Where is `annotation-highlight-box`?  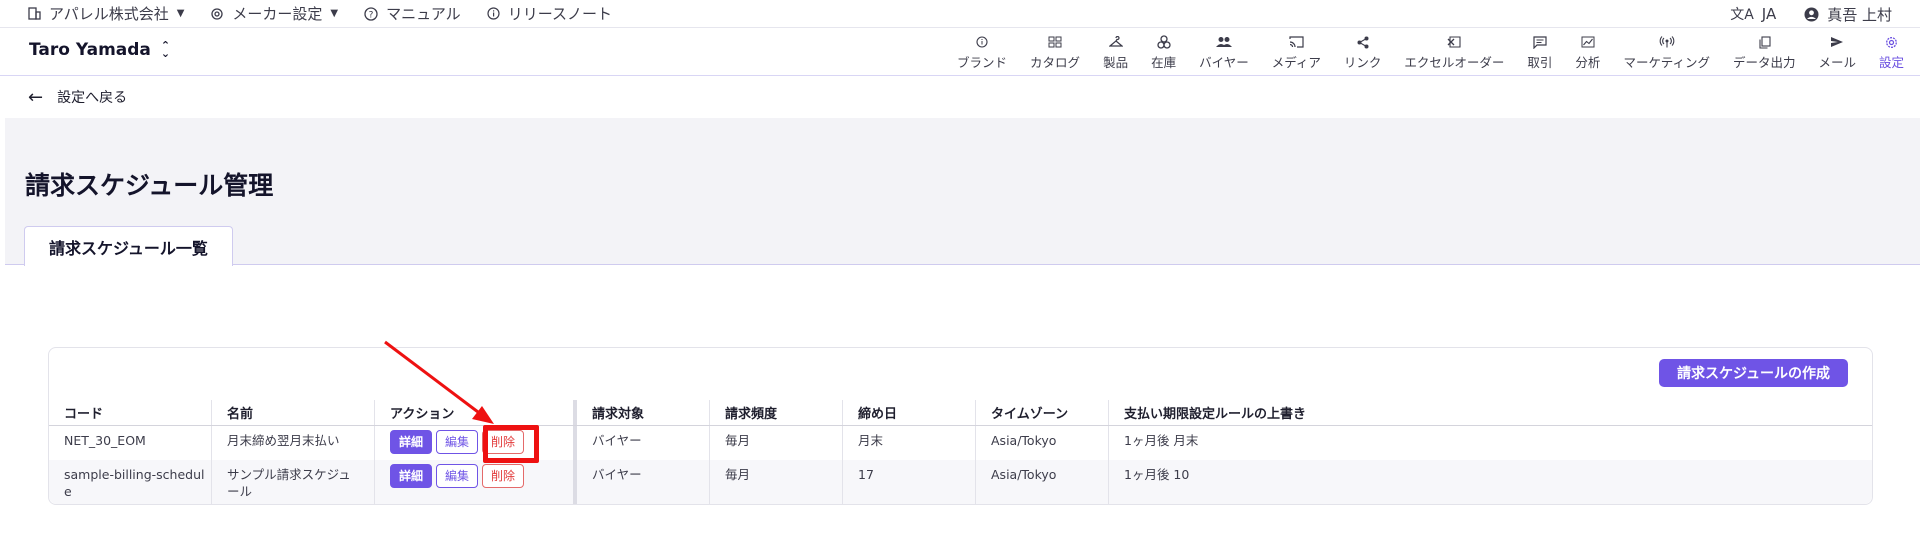
annotation-highlight-box is located at coordinates (511, 444).